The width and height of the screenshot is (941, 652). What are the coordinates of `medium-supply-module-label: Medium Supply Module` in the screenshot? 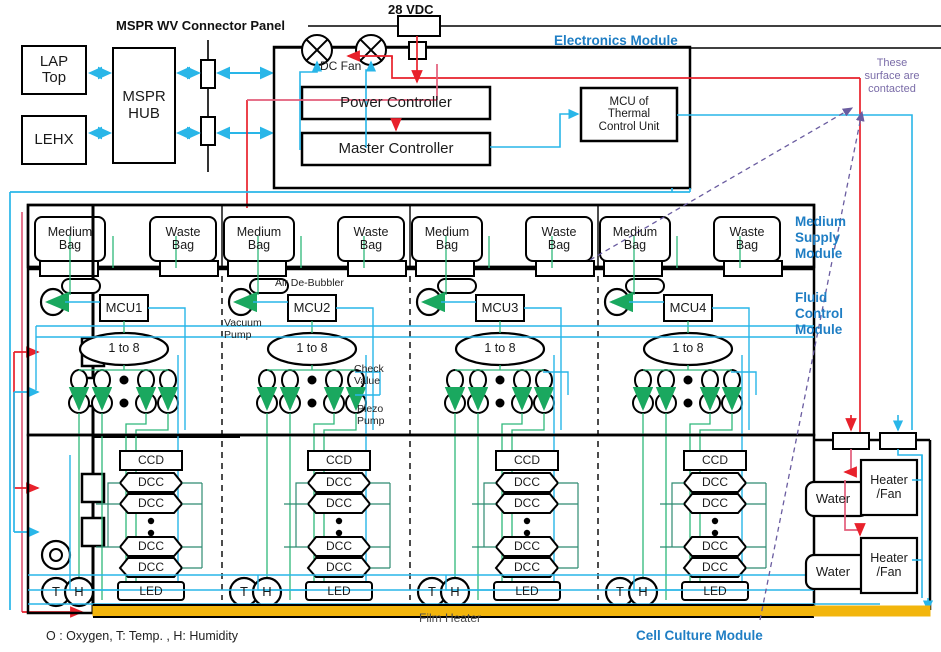 It's located at (820, 238).